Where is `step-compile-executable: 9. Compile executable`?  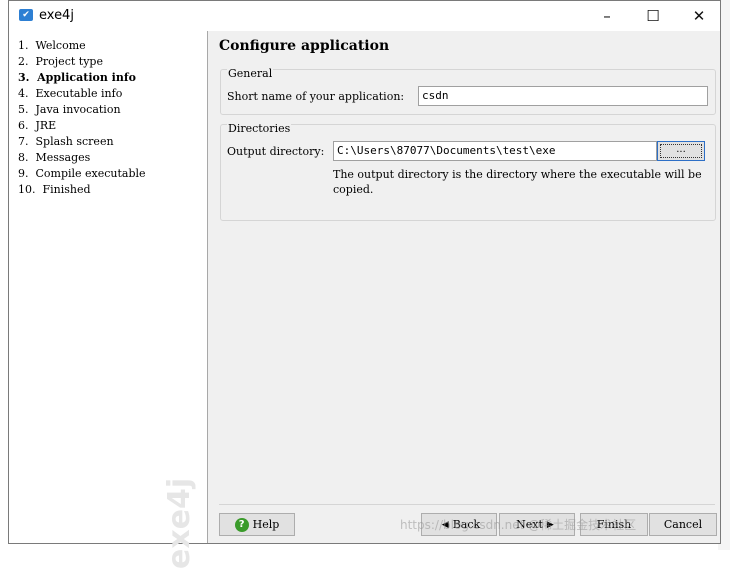 step-compile-executable: 9. Compile executable is located at coordinates (82, 173).